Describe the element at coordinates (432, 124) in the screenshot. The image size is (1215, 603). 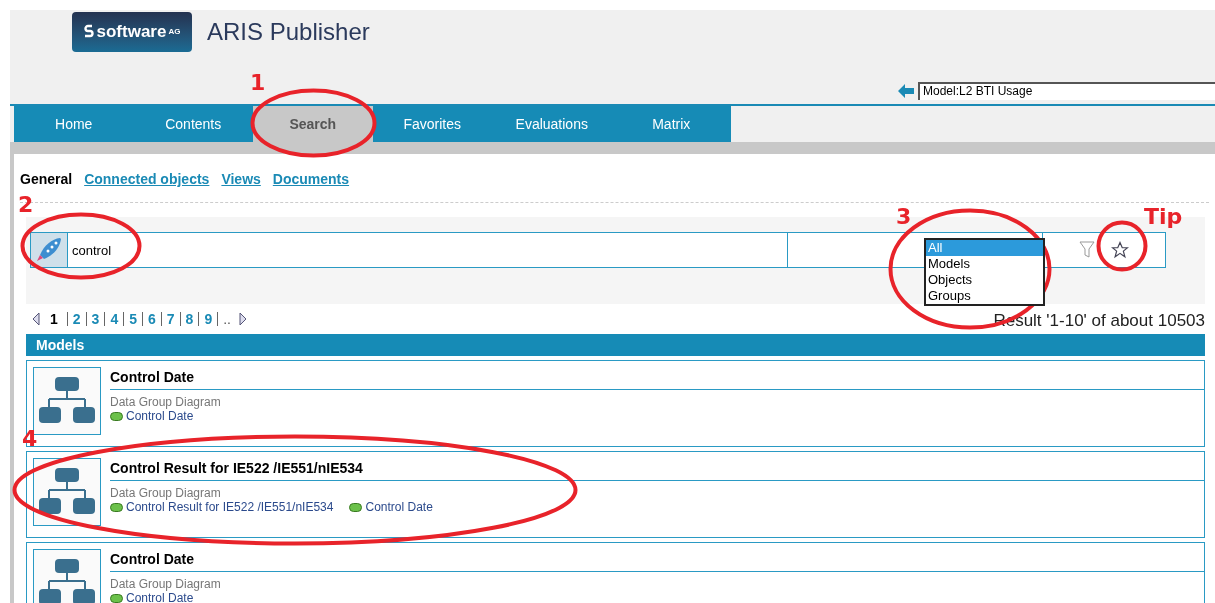
I see `nav-tab: Favorites` at that location.